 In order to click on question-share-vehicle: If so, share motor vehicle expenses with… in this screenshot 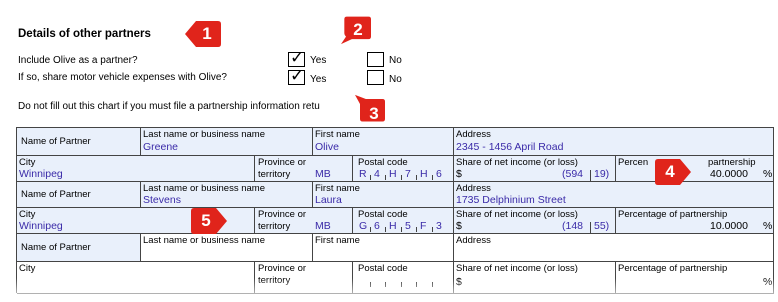, I will do `click(122, 77)`.